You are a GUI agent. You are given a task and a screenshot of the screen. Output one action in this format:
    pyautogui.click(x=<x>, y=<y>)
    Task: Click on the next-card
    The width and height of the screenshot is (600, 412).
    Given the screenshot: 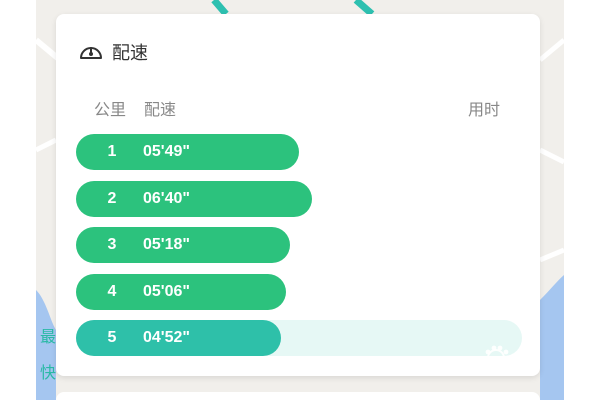 What is the action you would take?
    pyautogui.click(x=298, y=402)
    